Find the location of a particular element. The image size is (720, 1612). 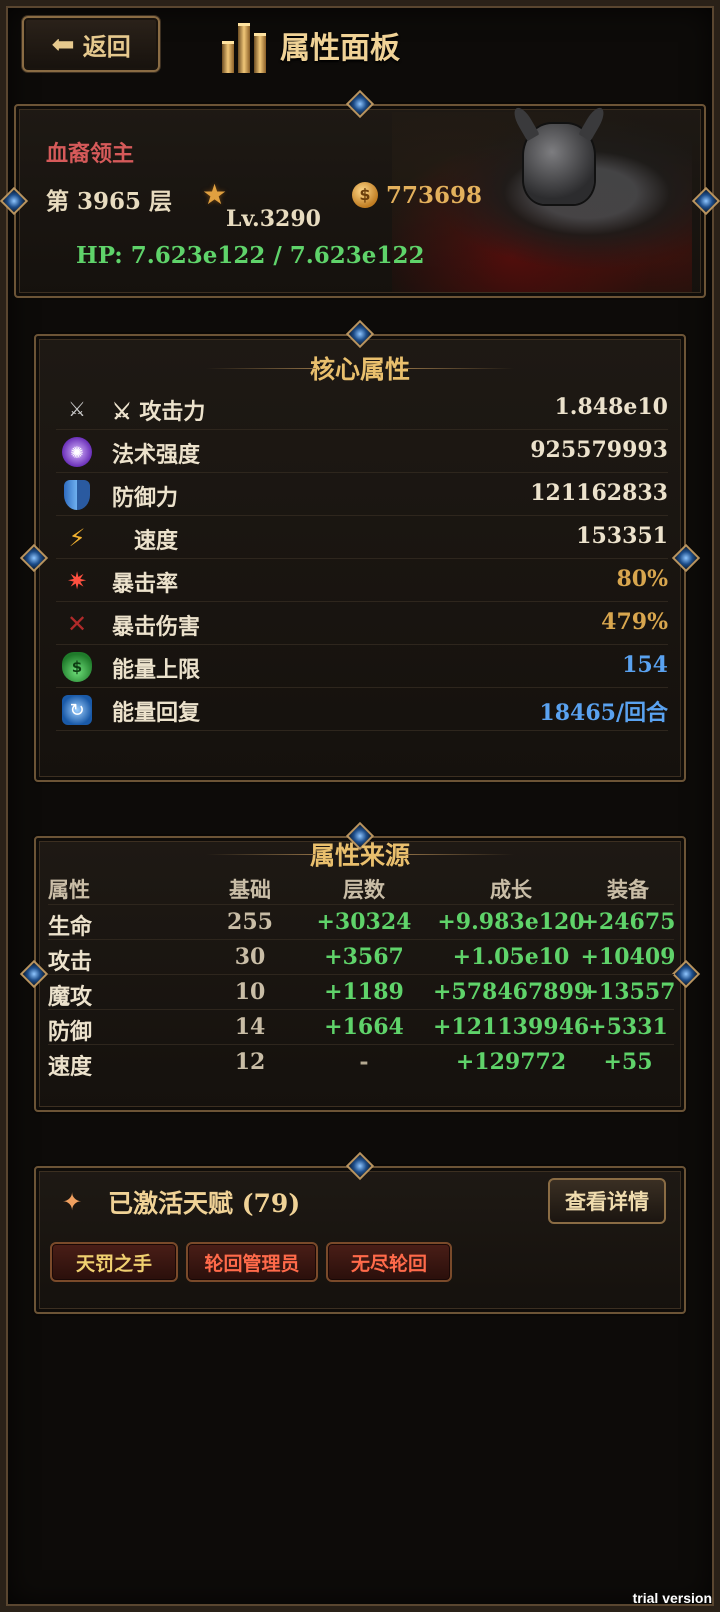

stat-row-speed: ⚡ 速度 153351 is located at coordinates (362, 538).